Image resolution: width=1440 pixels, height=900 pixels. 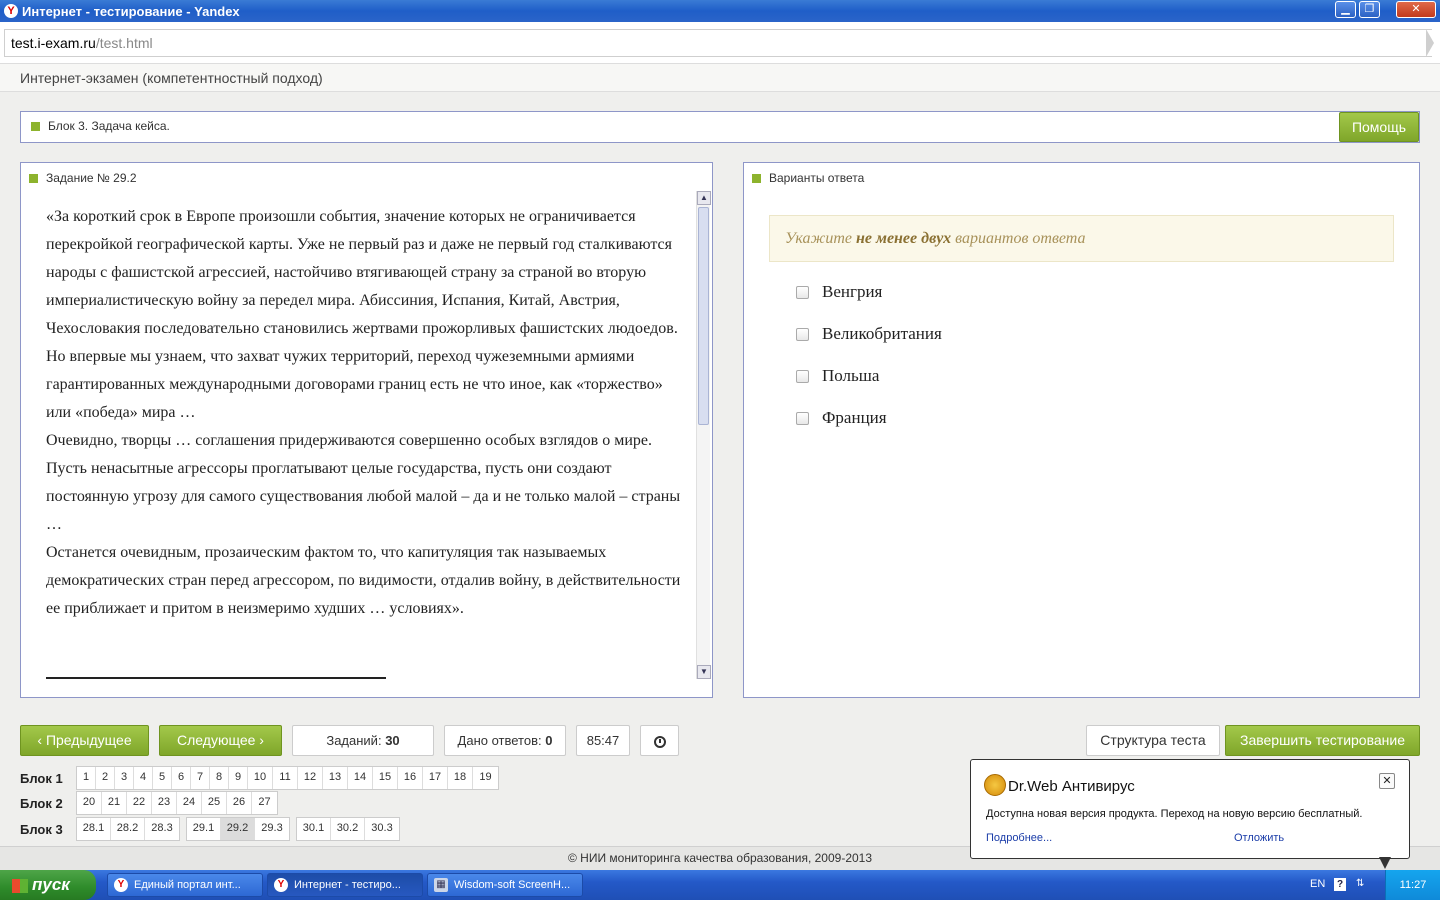 I want to click on language-indicator: EN, so click(x=1317, y=884).